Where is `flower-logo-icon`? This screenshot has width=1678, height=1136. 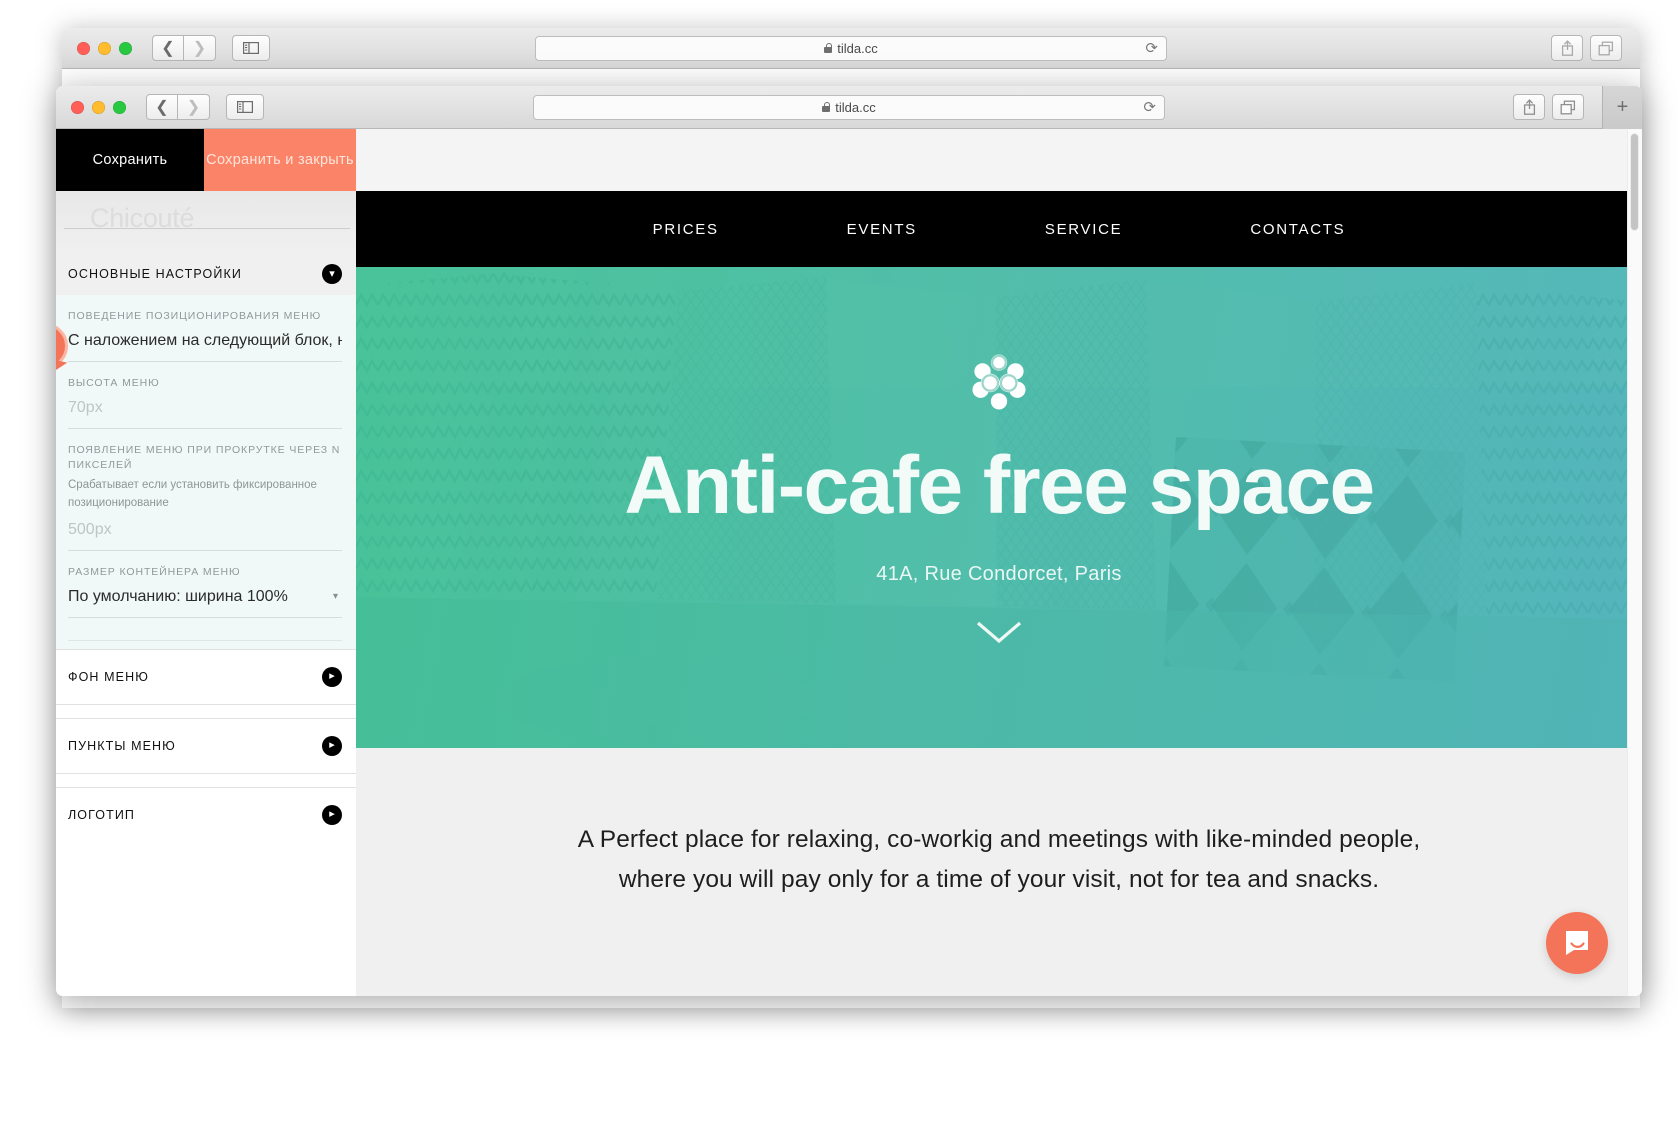
flower-logo-icon is located at coordinates (999, 382).